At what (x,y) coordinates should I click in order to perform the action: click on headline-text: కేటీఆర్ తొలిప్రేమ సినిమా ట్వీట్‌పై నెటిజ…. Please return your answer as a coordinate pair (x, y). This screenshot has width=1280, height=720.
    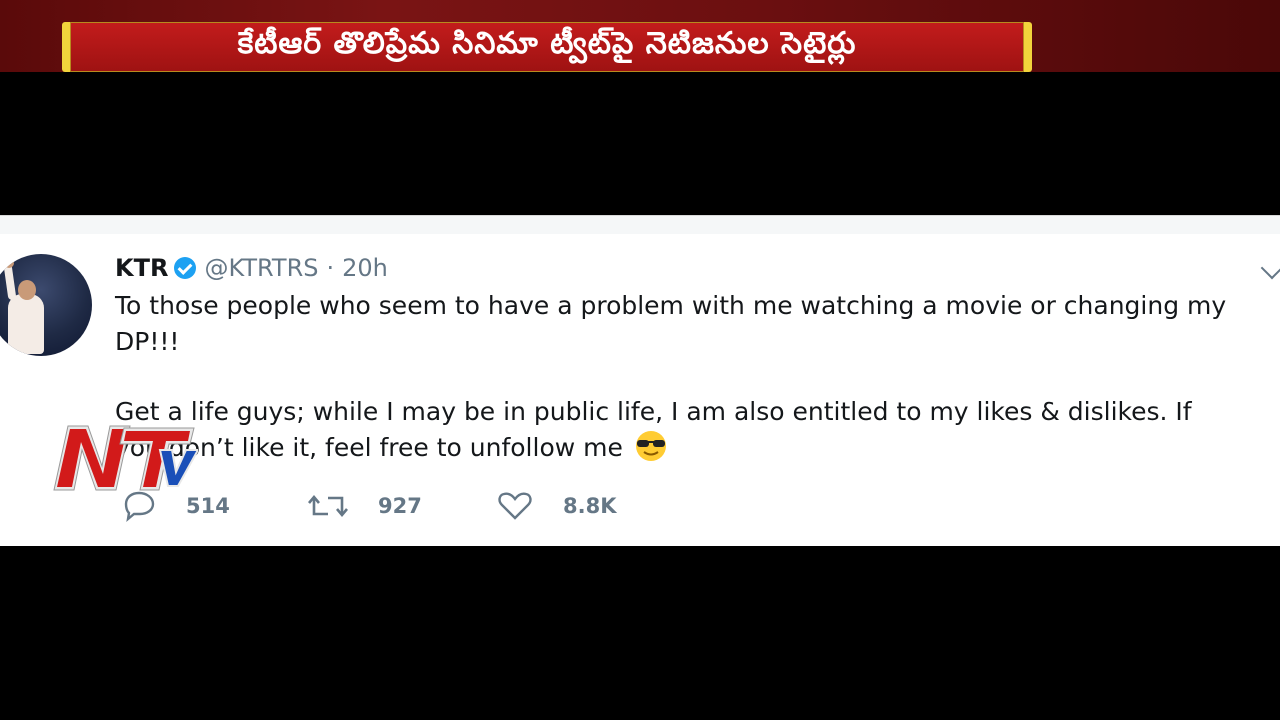
    Looking at the image, I should click on (547, 43).